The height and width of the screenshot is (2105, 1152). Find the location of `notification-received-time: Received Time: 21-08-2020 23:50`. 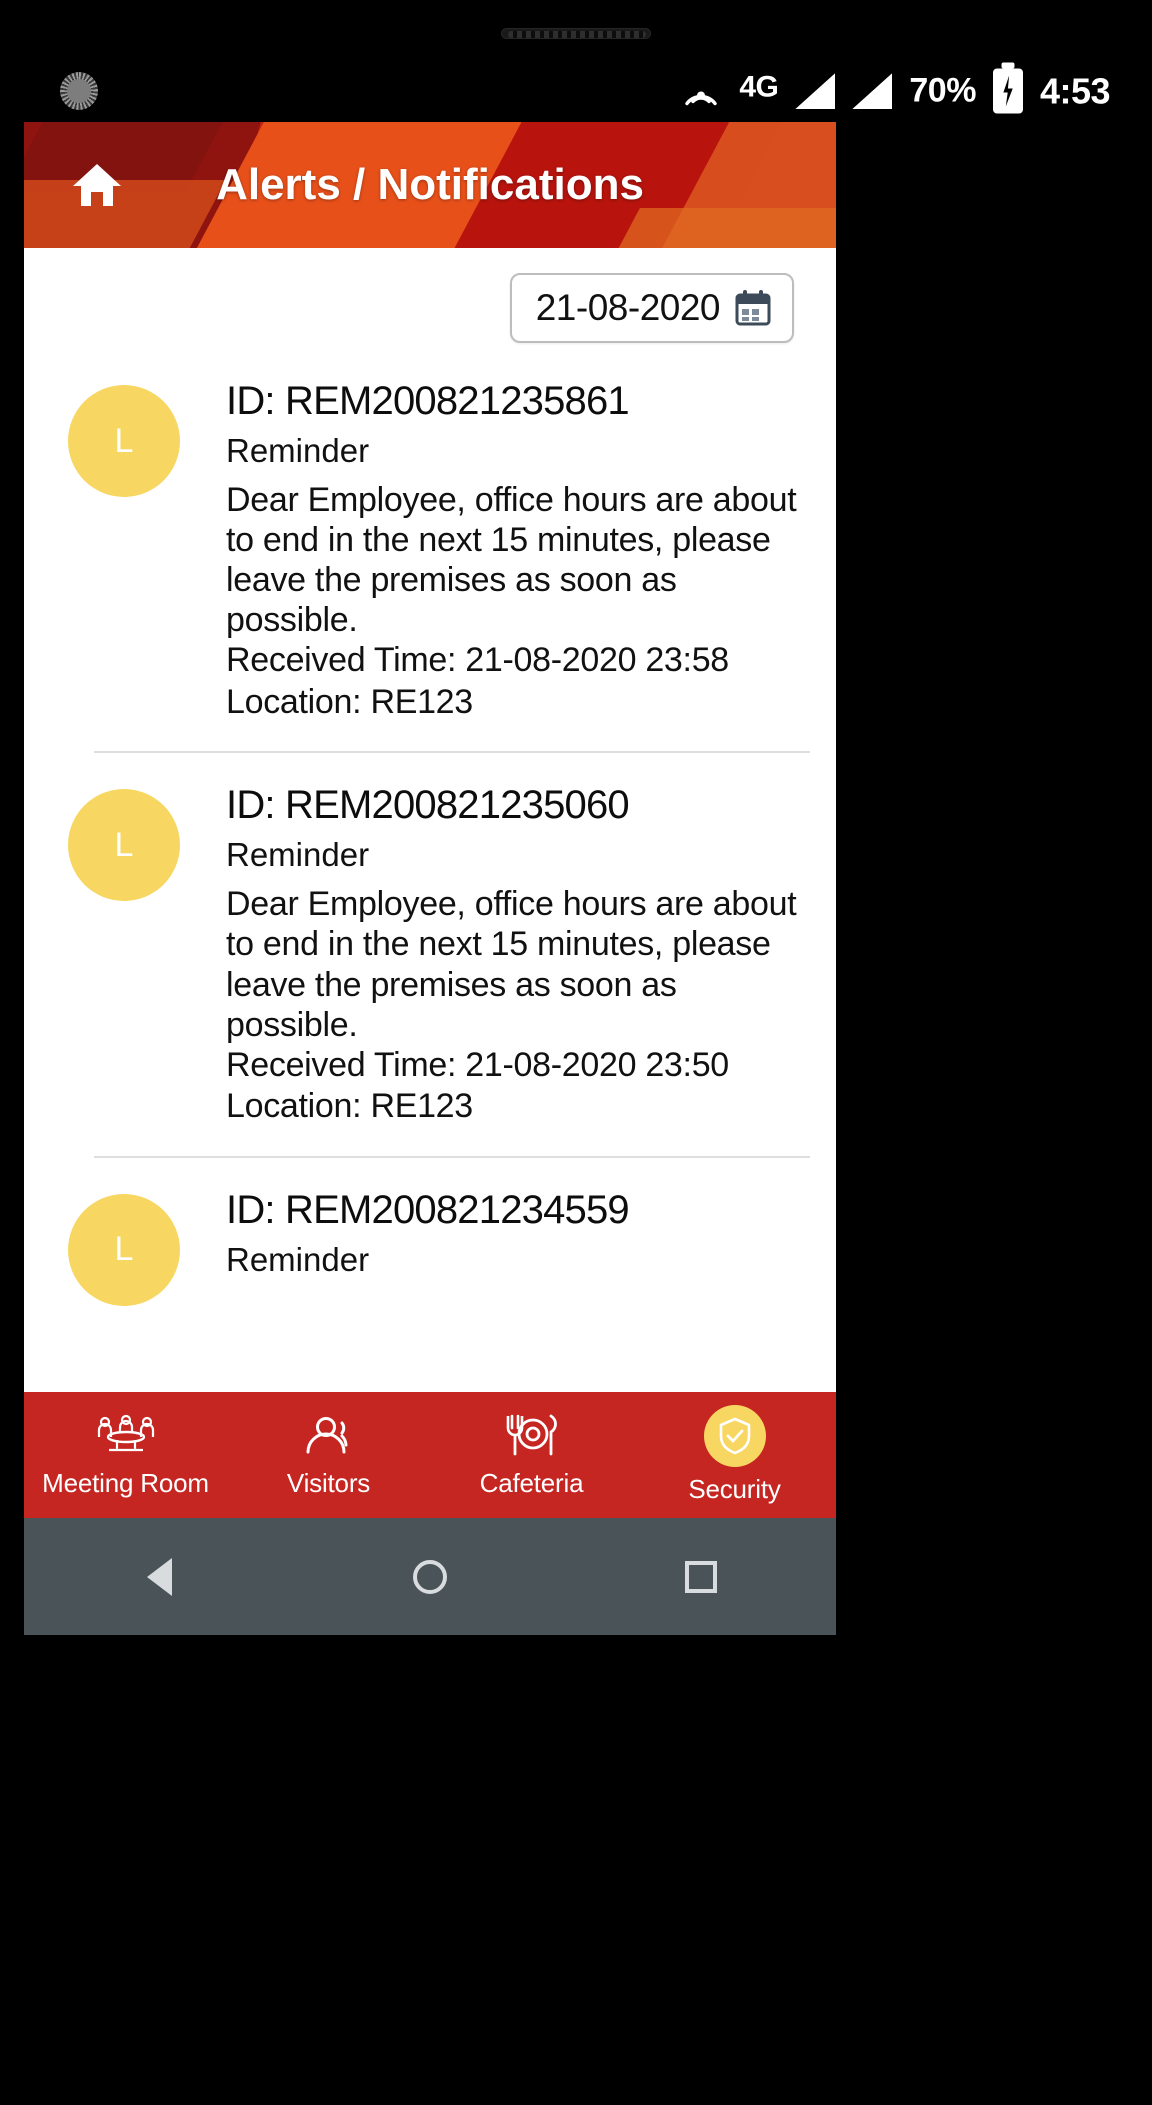

notification-received-time: Received Time: 21-08-2020 23:50 is located at coordinates (477, 1064).